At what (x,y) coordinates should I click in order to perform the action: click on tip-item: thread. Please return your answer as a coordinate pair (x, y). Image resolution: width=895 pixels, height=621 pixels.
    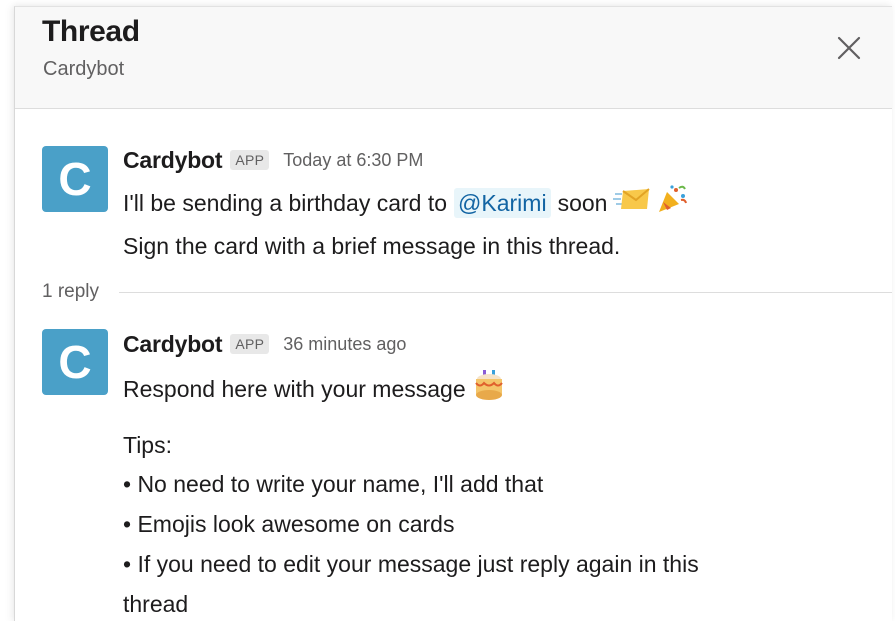
    Looking at the image, I should click on (156, 604).